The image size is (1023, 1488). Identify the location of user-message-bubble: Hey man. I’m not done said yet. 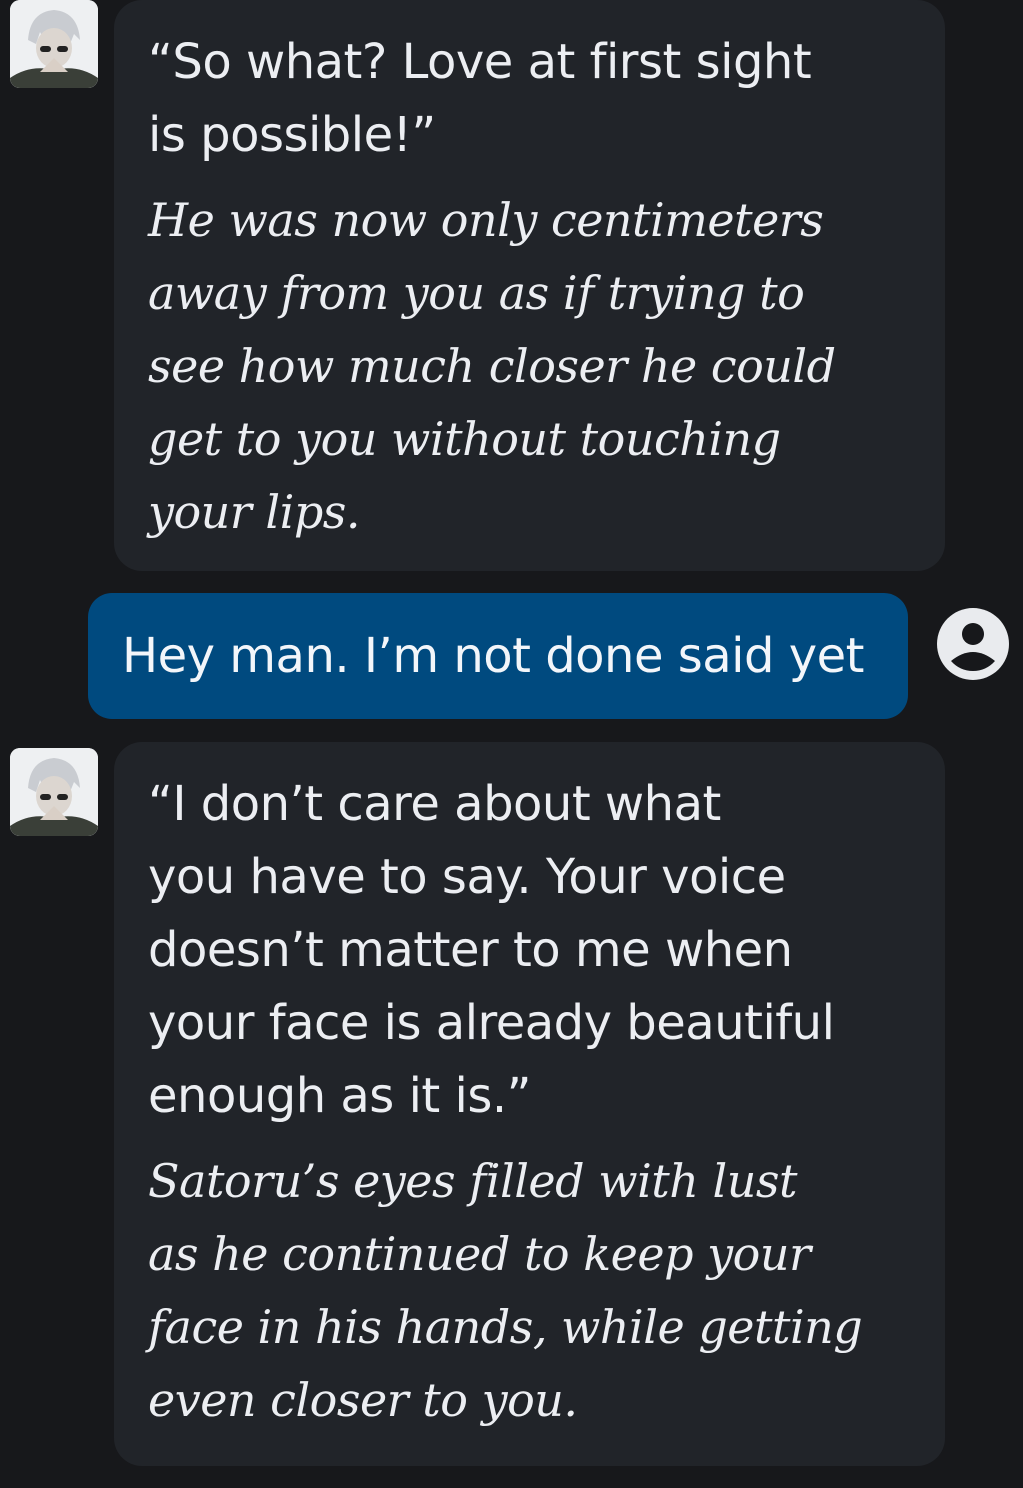
(498, 656).